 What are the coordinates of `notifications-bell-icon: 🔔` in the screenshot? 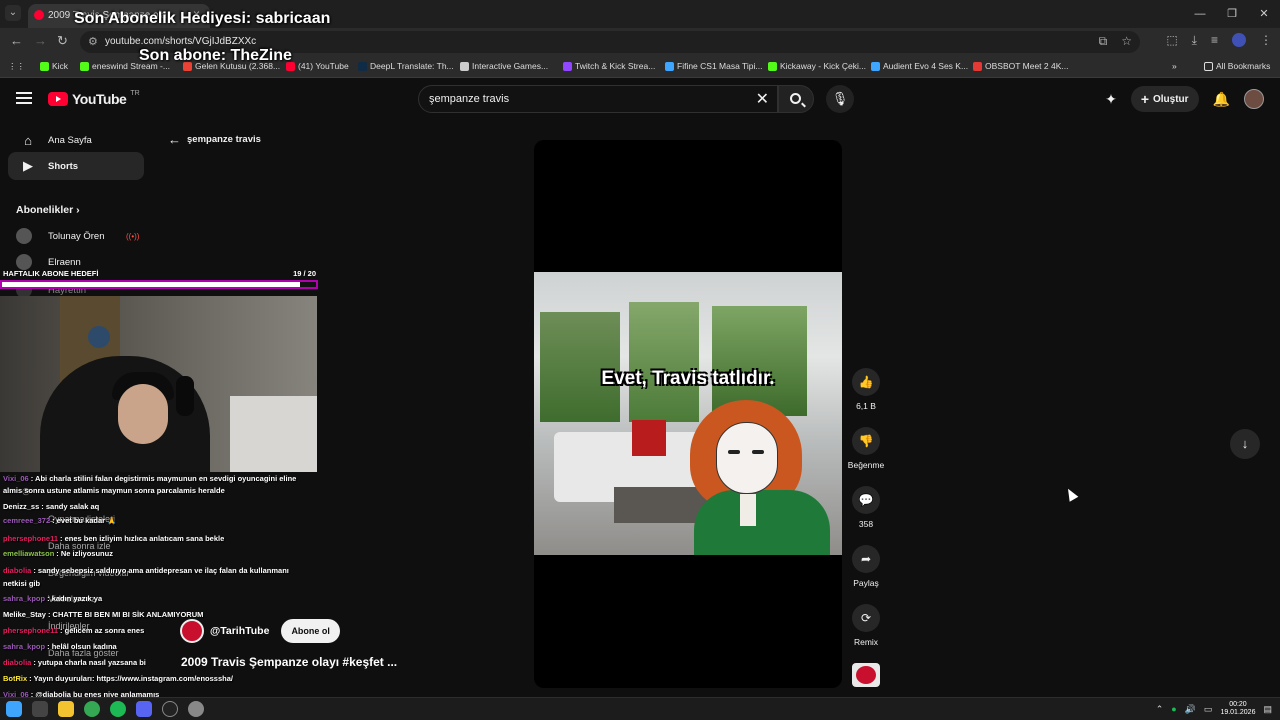 It's located at (1221, 99).